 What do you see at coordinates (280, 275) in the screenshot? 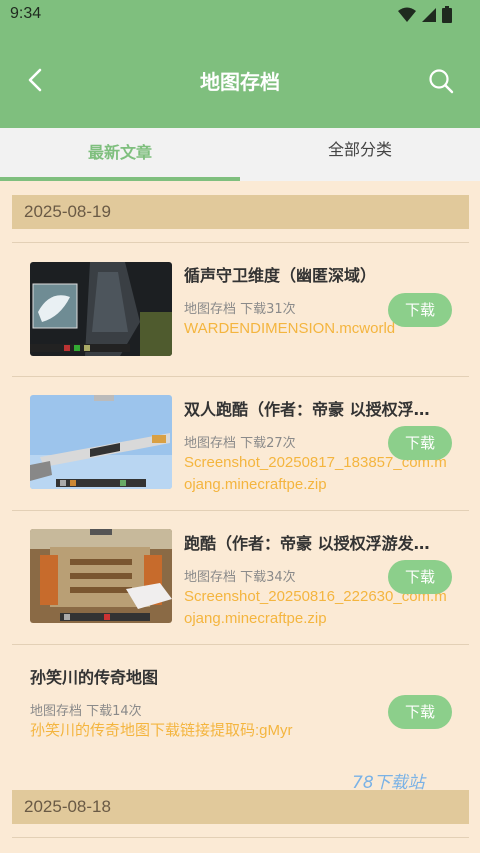
I see `item-title: 循声守卫维度（幽匿深域）` at bounding box center [280, 275].